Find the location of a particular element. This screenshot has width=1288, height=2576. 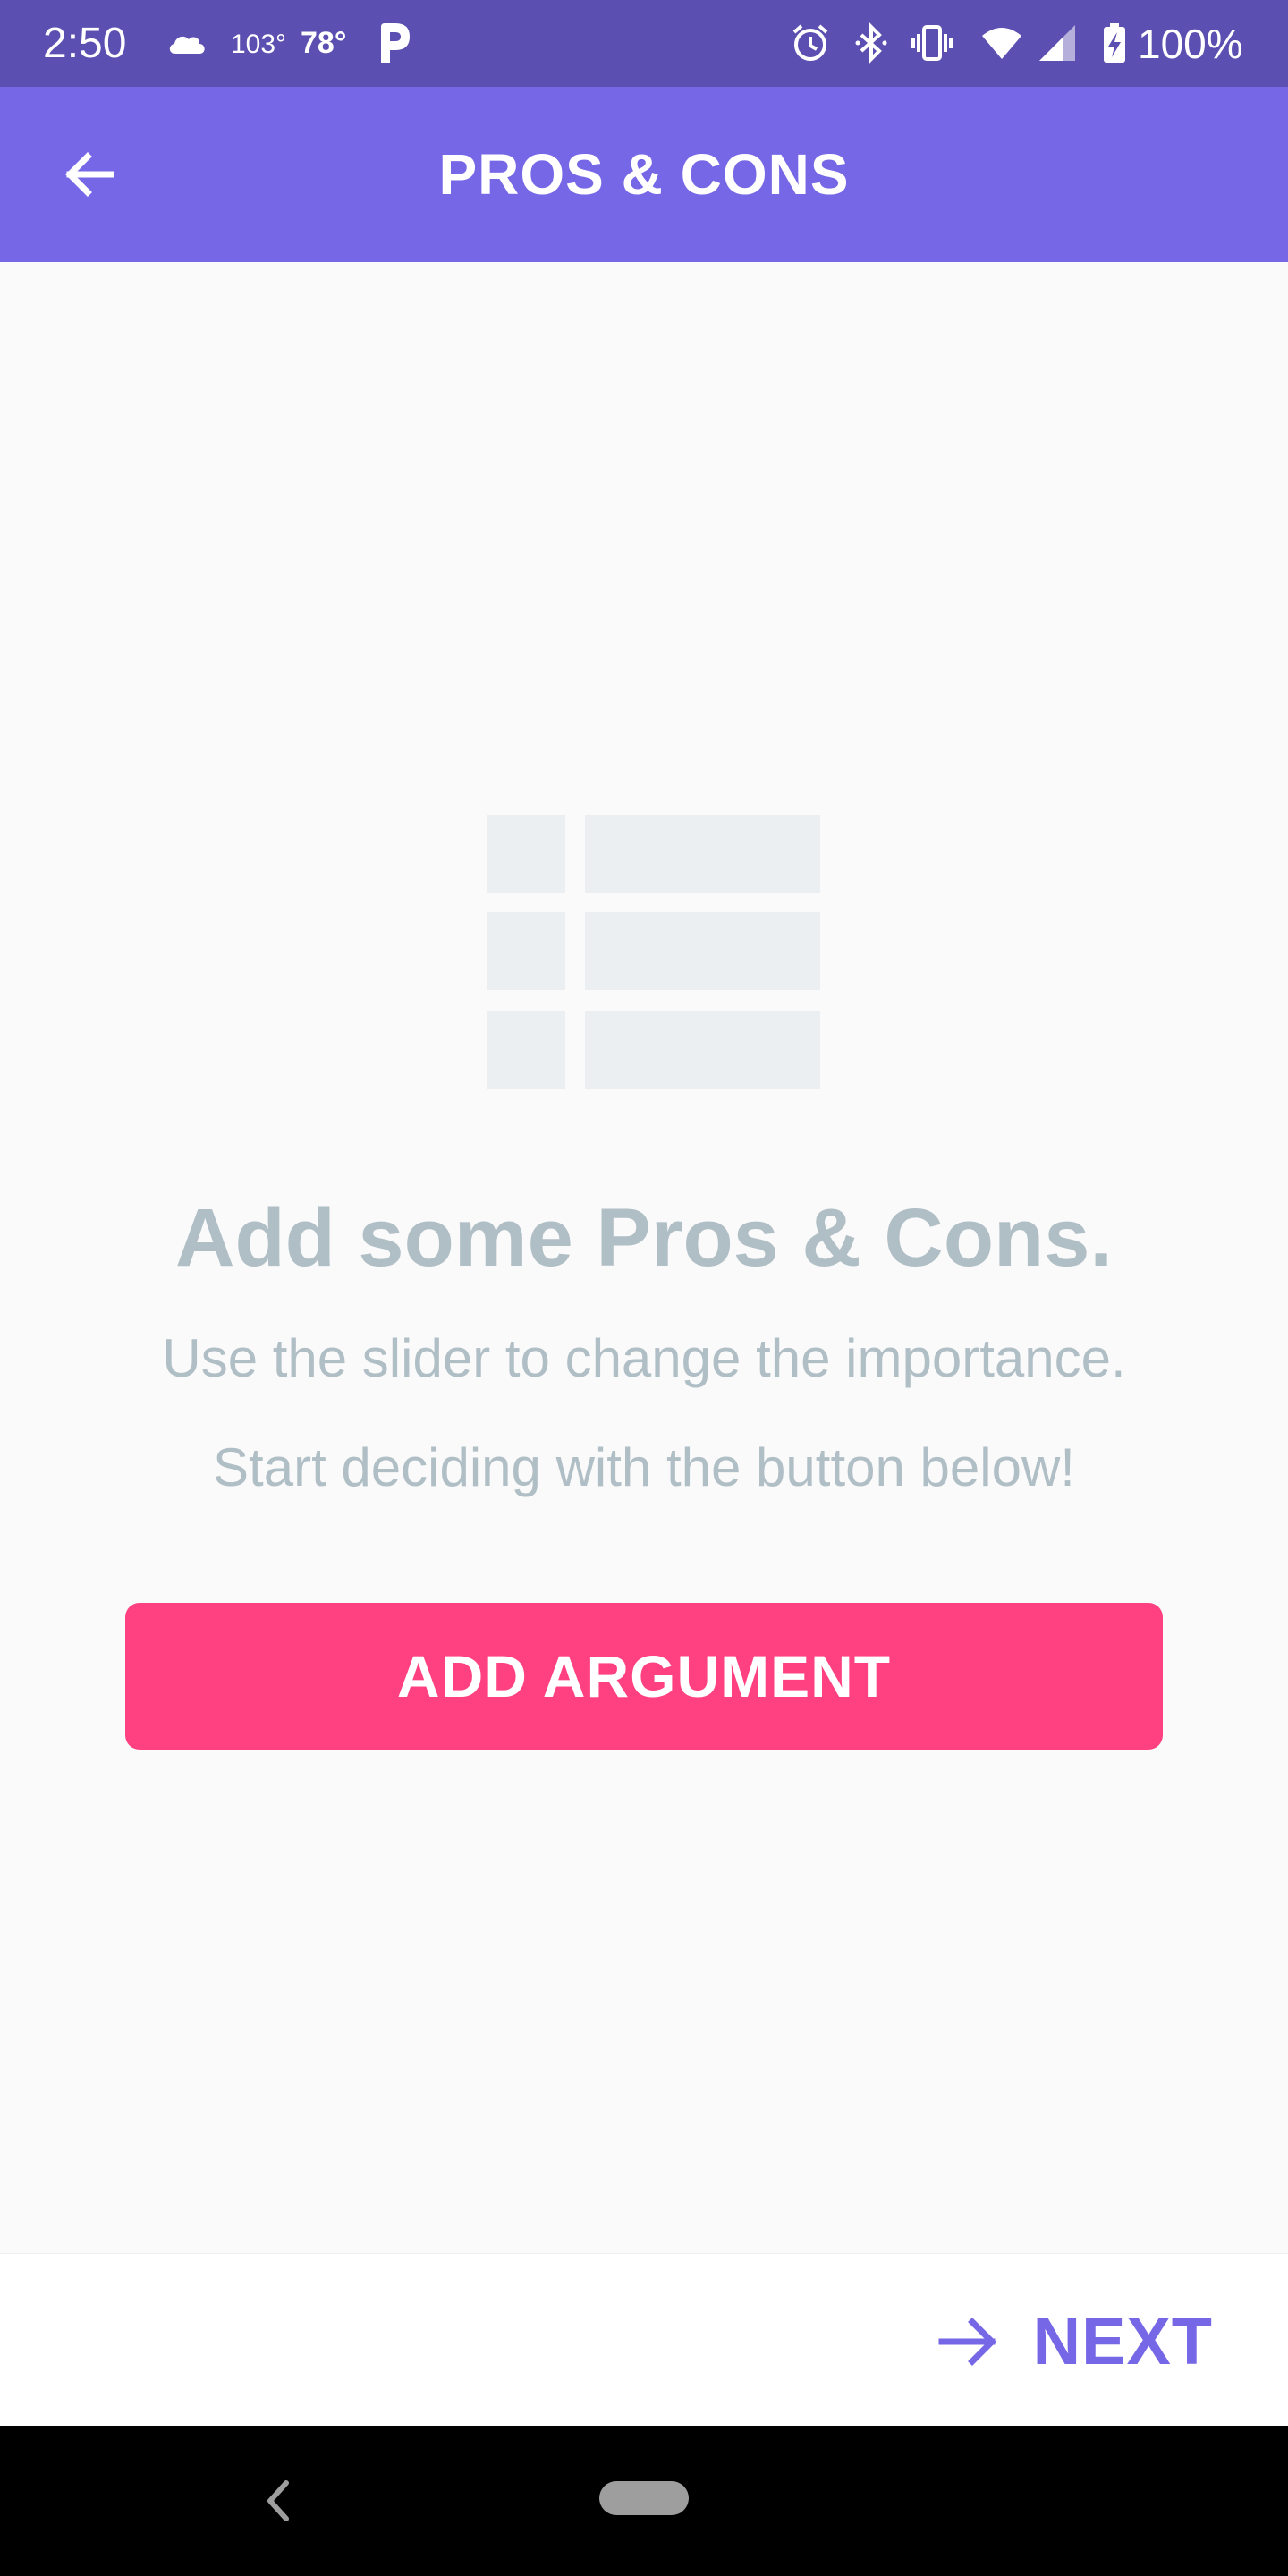

cell-signal-icon is located at coordinates (1057, 43).